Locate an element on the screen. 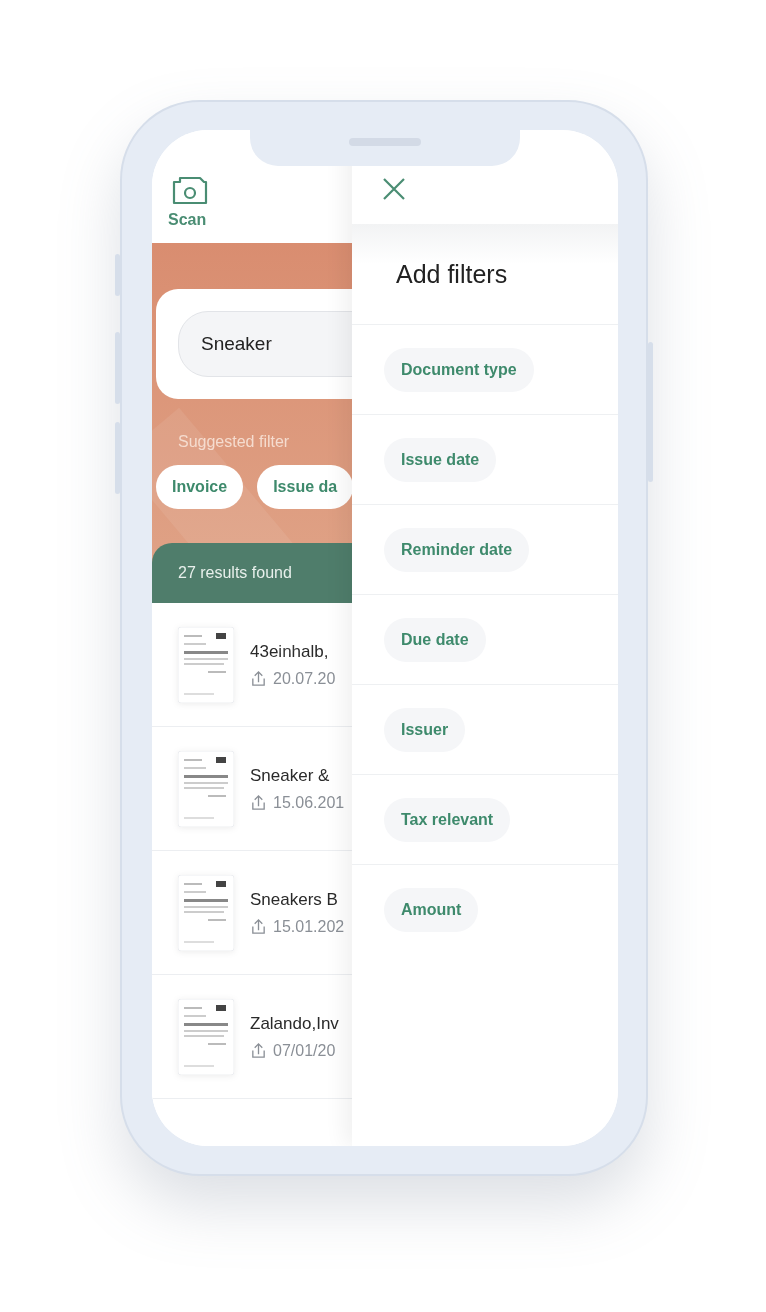 This screenshot has height=1312, width=766. document-title: 43einhalb, is located at coordinates (290, 651).